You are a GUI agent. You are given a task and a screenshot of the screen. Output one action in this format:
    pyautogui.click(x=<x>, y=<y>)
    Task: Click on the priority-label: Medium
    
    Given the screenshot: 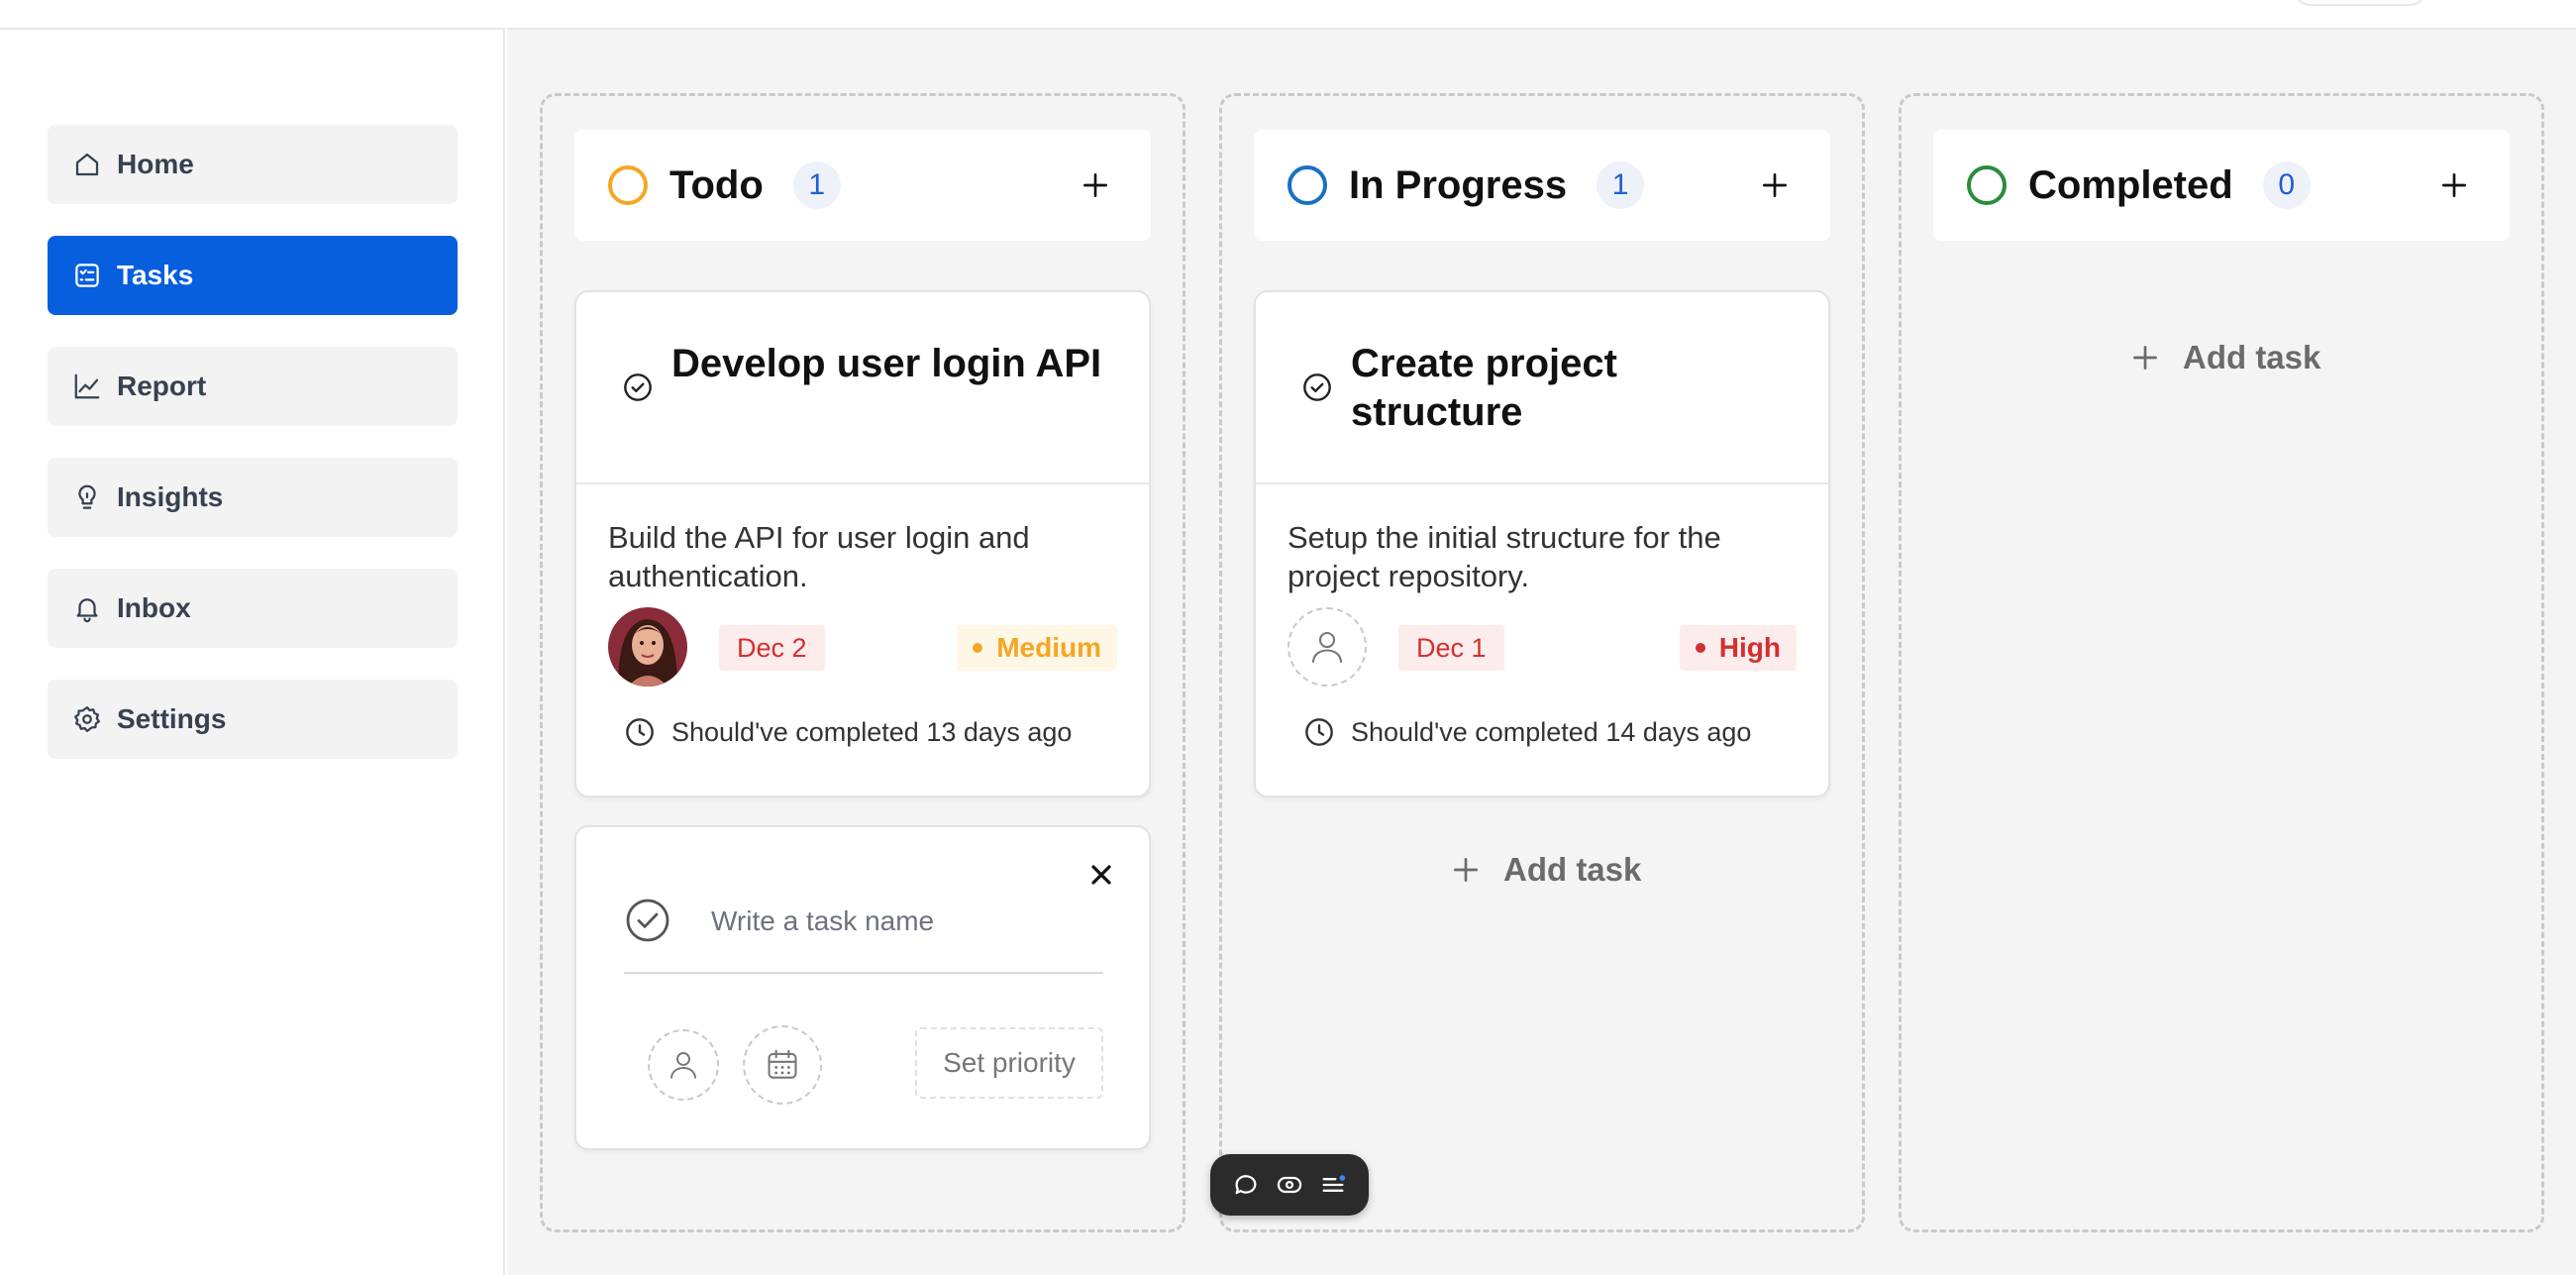 What is the action you would take?
    pyautogui.click(x=1048, y=647)
    